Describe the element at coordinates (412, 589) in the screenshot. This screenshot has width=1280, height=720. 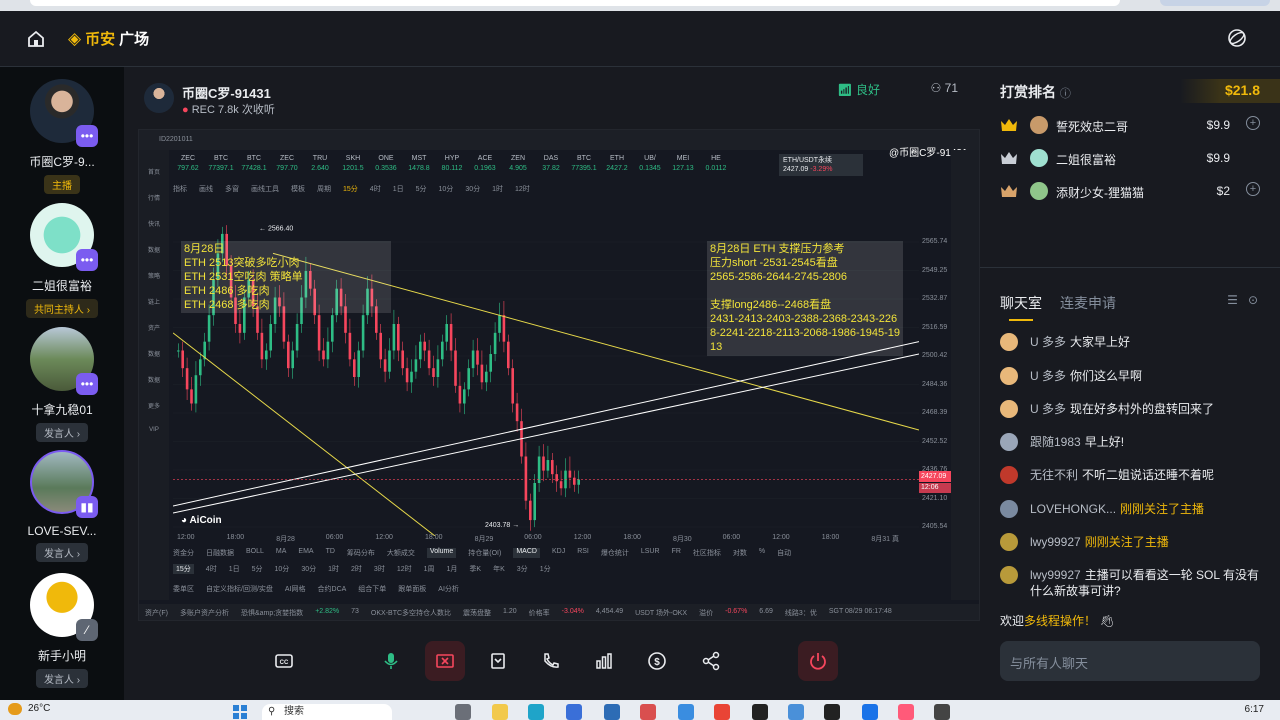
I see `bottom-tool-item: 跟单面板` at that location.